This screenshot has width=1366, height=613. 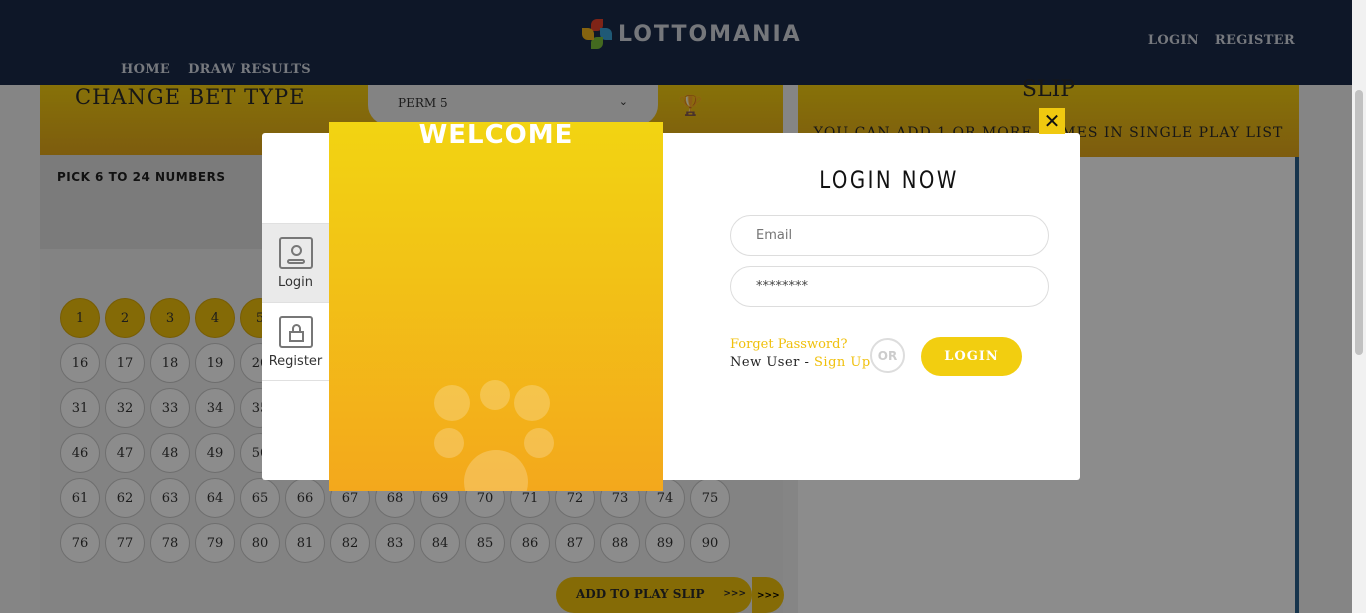 I want to click on flower-watermark-icon, so click(x=499, y=435).